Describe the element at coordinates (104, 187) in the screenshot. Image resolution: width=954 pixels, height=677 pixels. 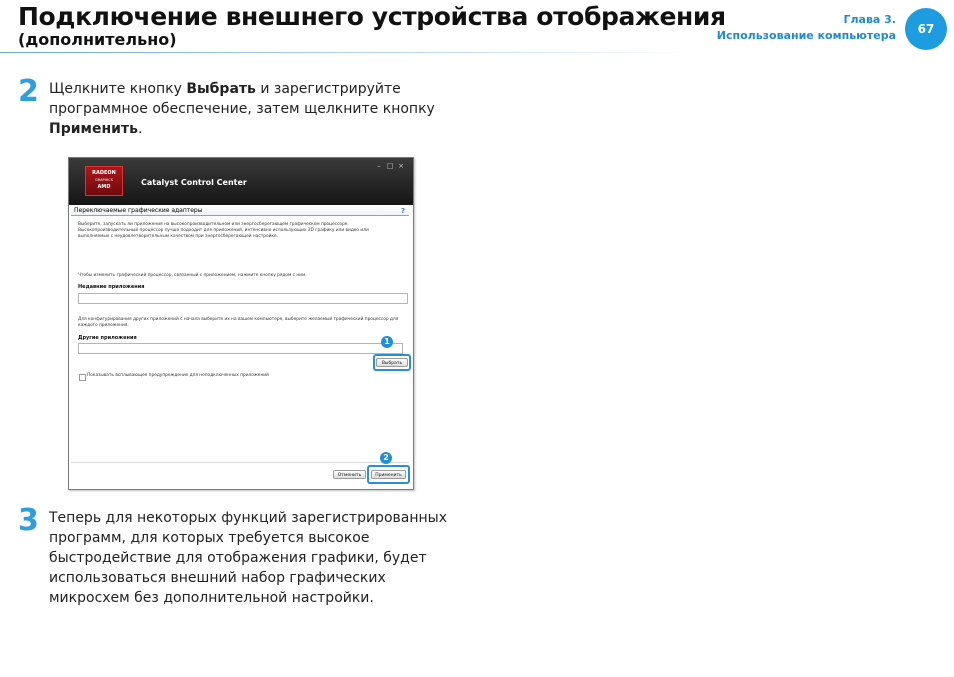
I see `logo-line-3: AMD` at that location.